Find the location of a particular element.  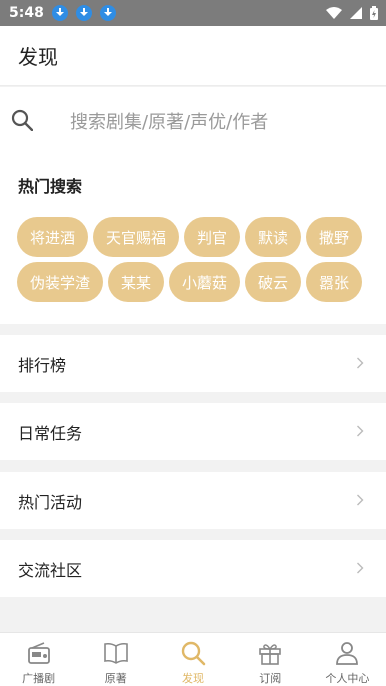

radio-icon is located at coordinates (38, 653).